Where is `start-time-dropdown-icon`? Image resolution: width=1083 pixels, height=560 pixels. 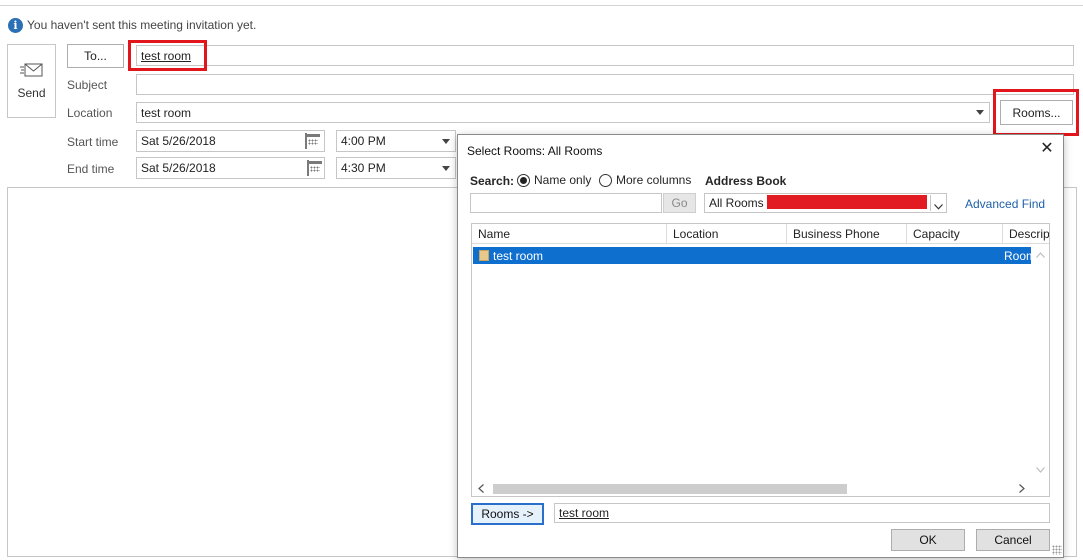 start-time-dropdown-icon is located at coordinates (446, 141).